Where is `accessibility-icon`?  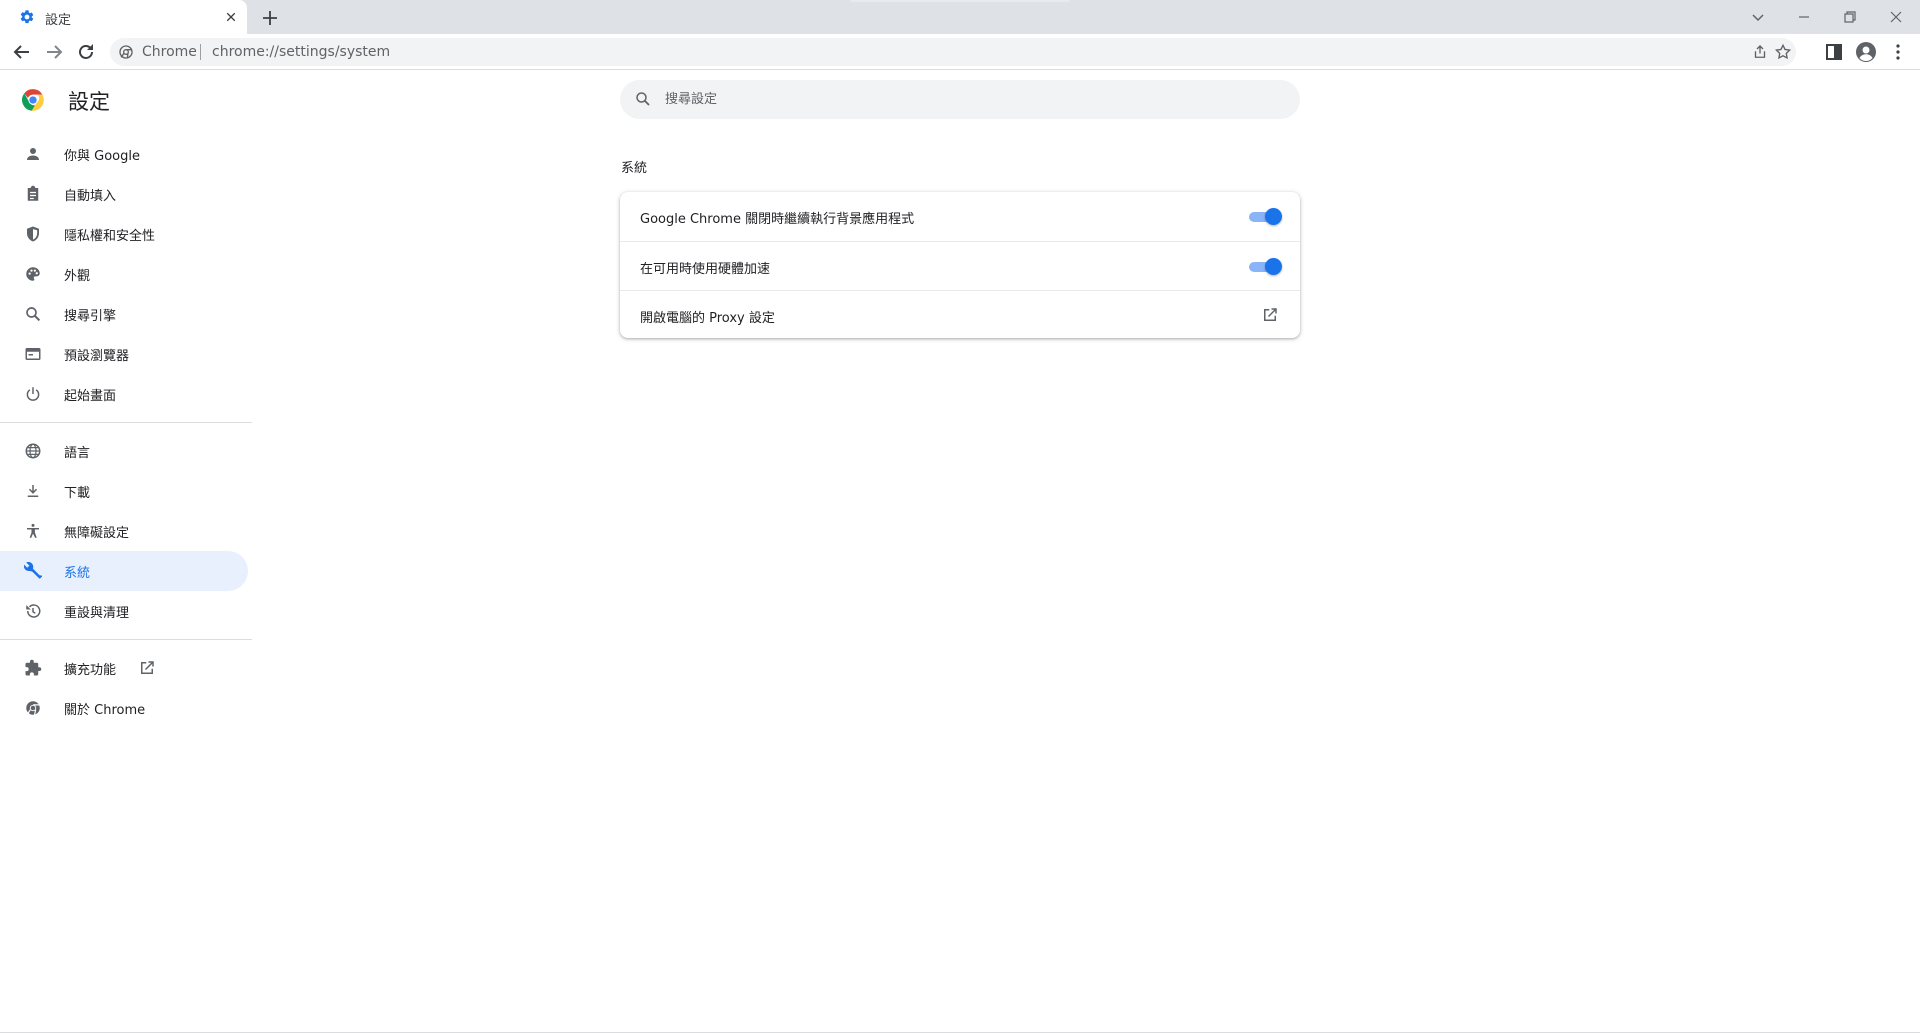 accessibility-icon is located at coordinates (33, 530).